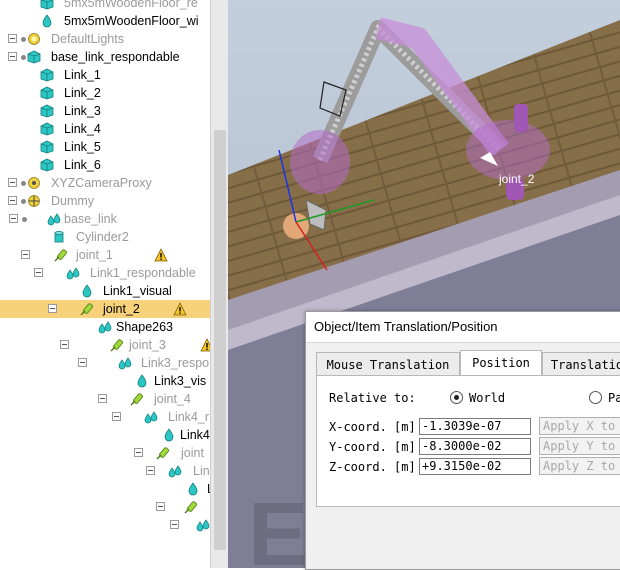  Describe the element at coordinates (105, 165) in the screenshot. I see `tree-item: Link_6` at that location.